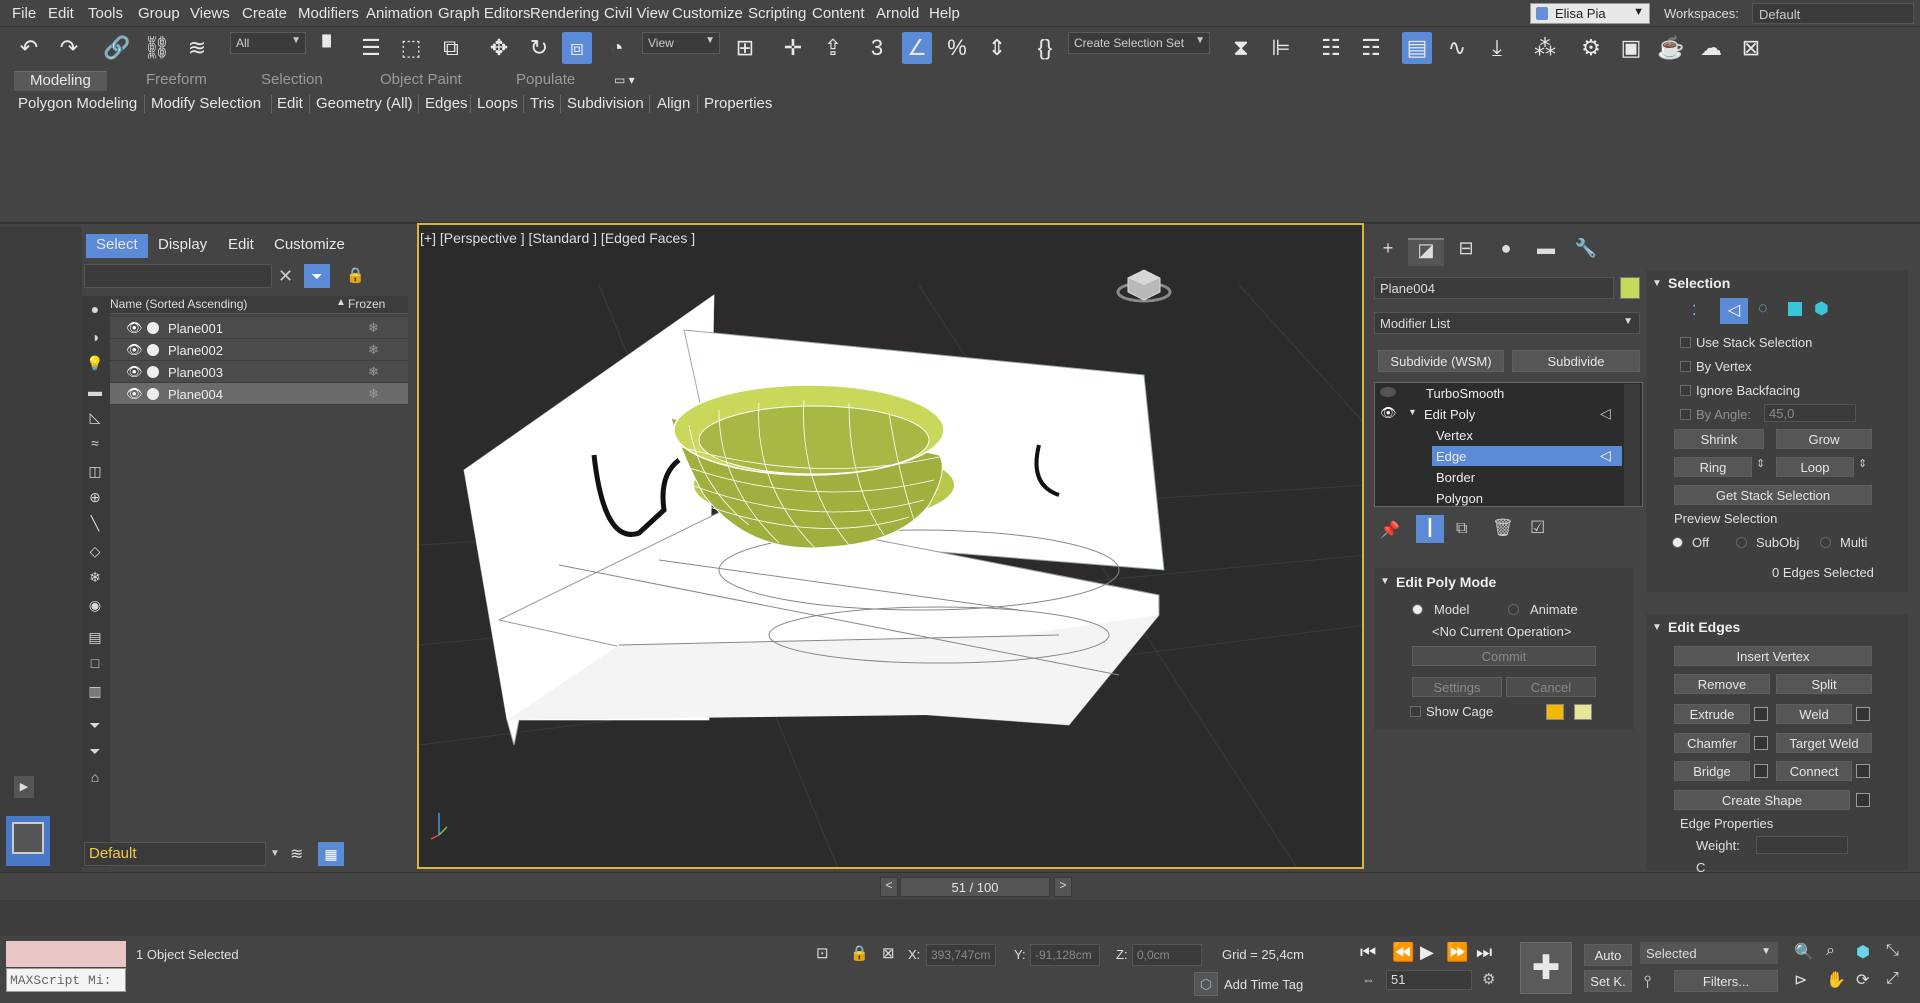 This screenshot has height=1003, width=1920. I want to click on default-tangent-icon: ⫯, so click(1647, 982).